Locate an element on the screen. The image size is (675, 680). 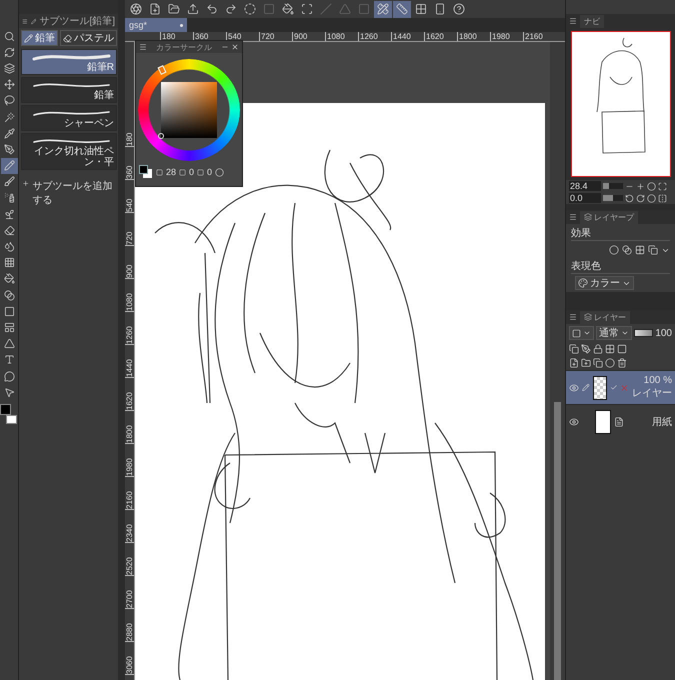
brush-item: 鉛筆R is located at coordinates (69, 62).